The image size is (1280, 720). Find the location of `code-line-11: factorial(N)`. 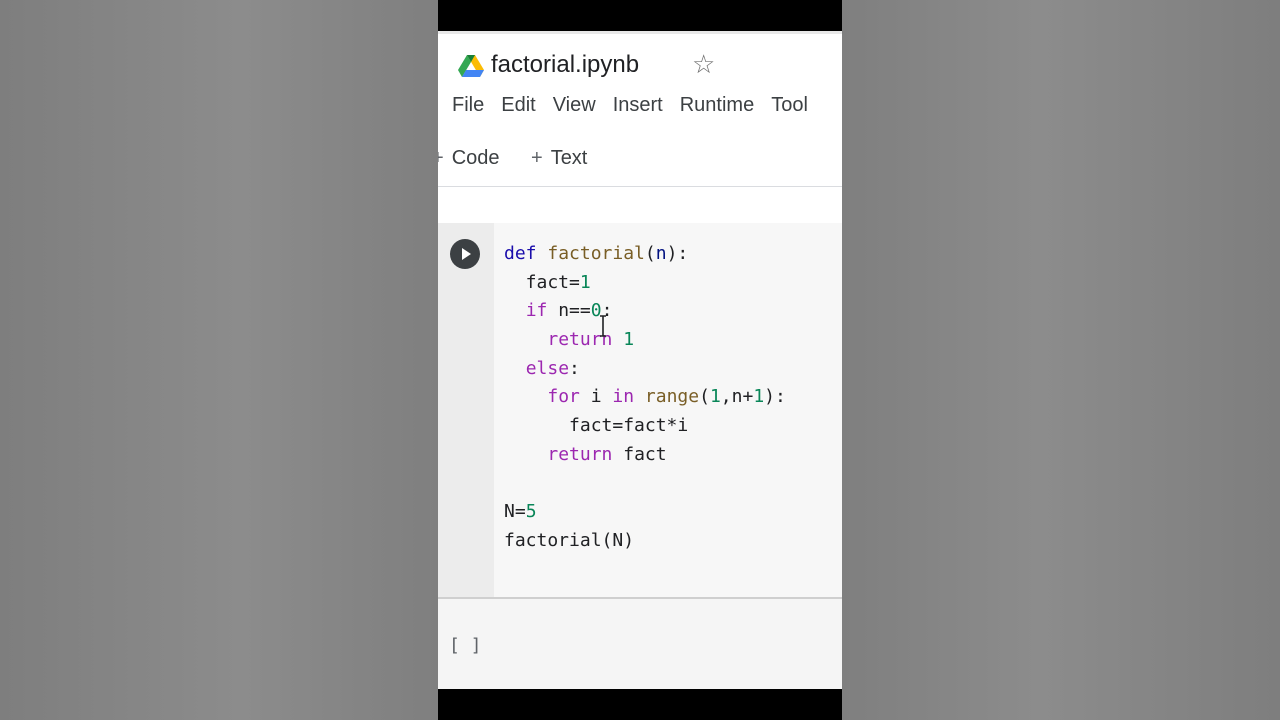

code-line-11: factorial(N) is located at coordinates (569, 540).